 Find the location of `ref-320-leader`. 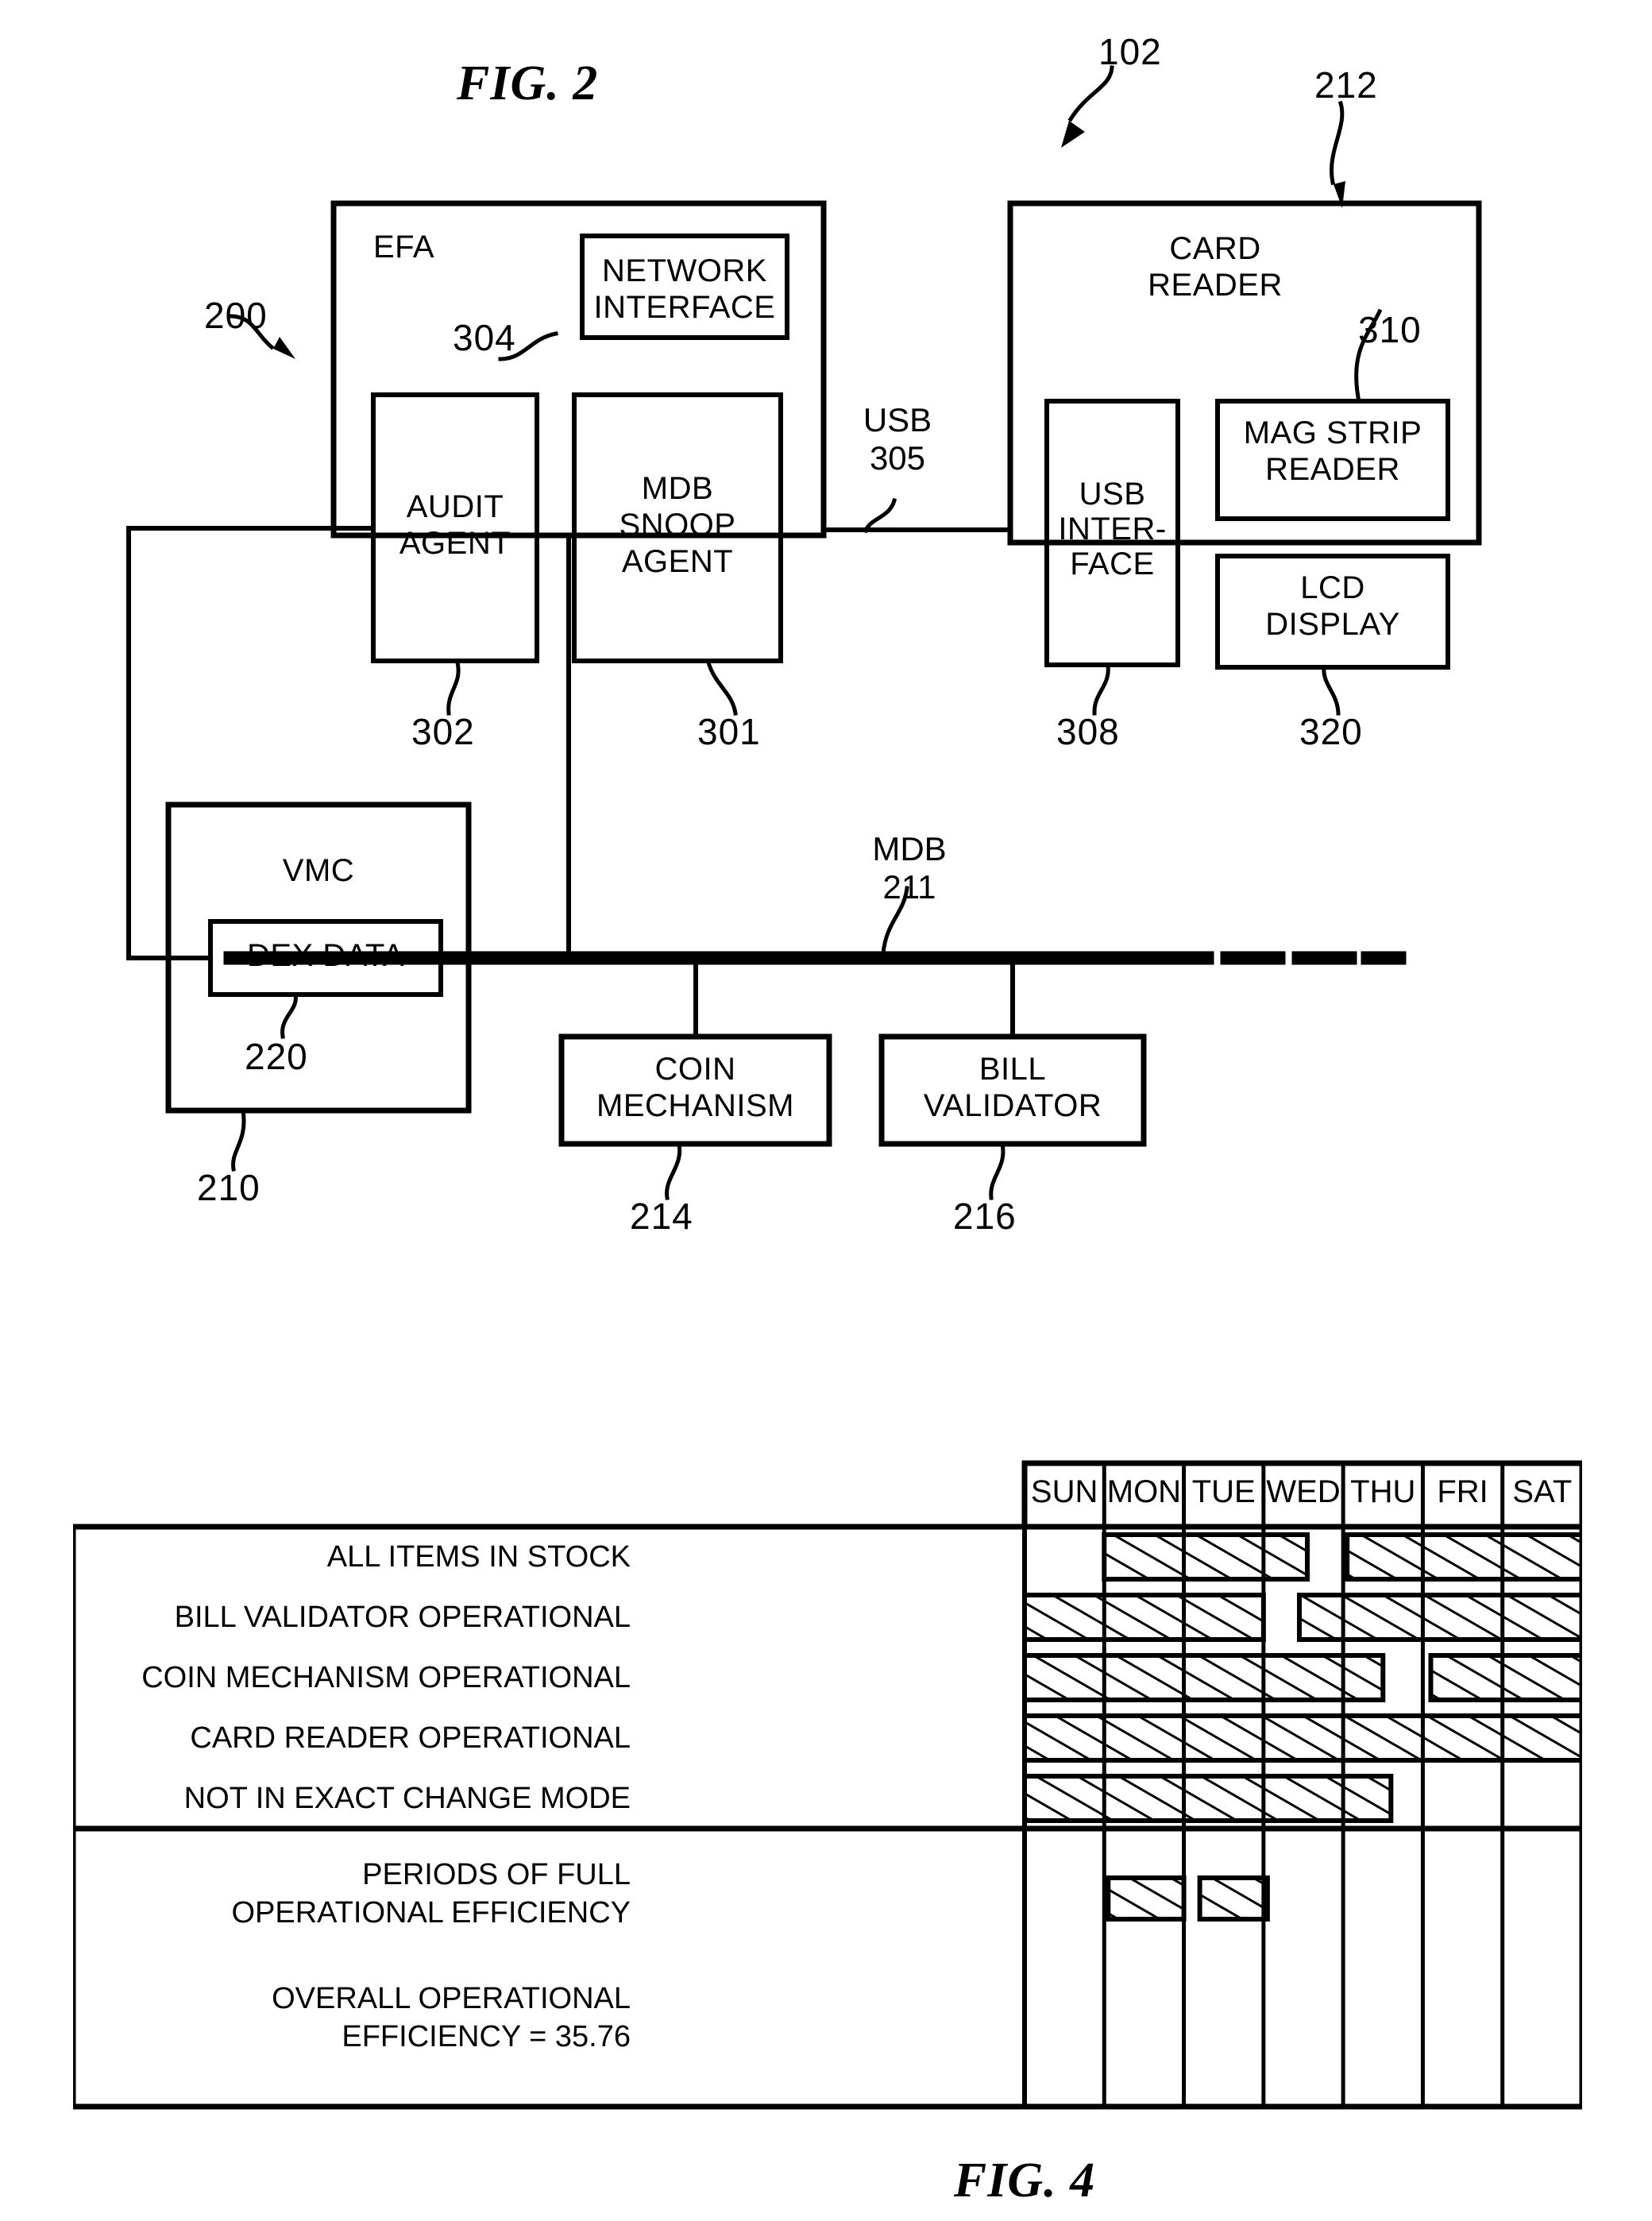

ref-320-leader is located at coordinates (1331, 691).